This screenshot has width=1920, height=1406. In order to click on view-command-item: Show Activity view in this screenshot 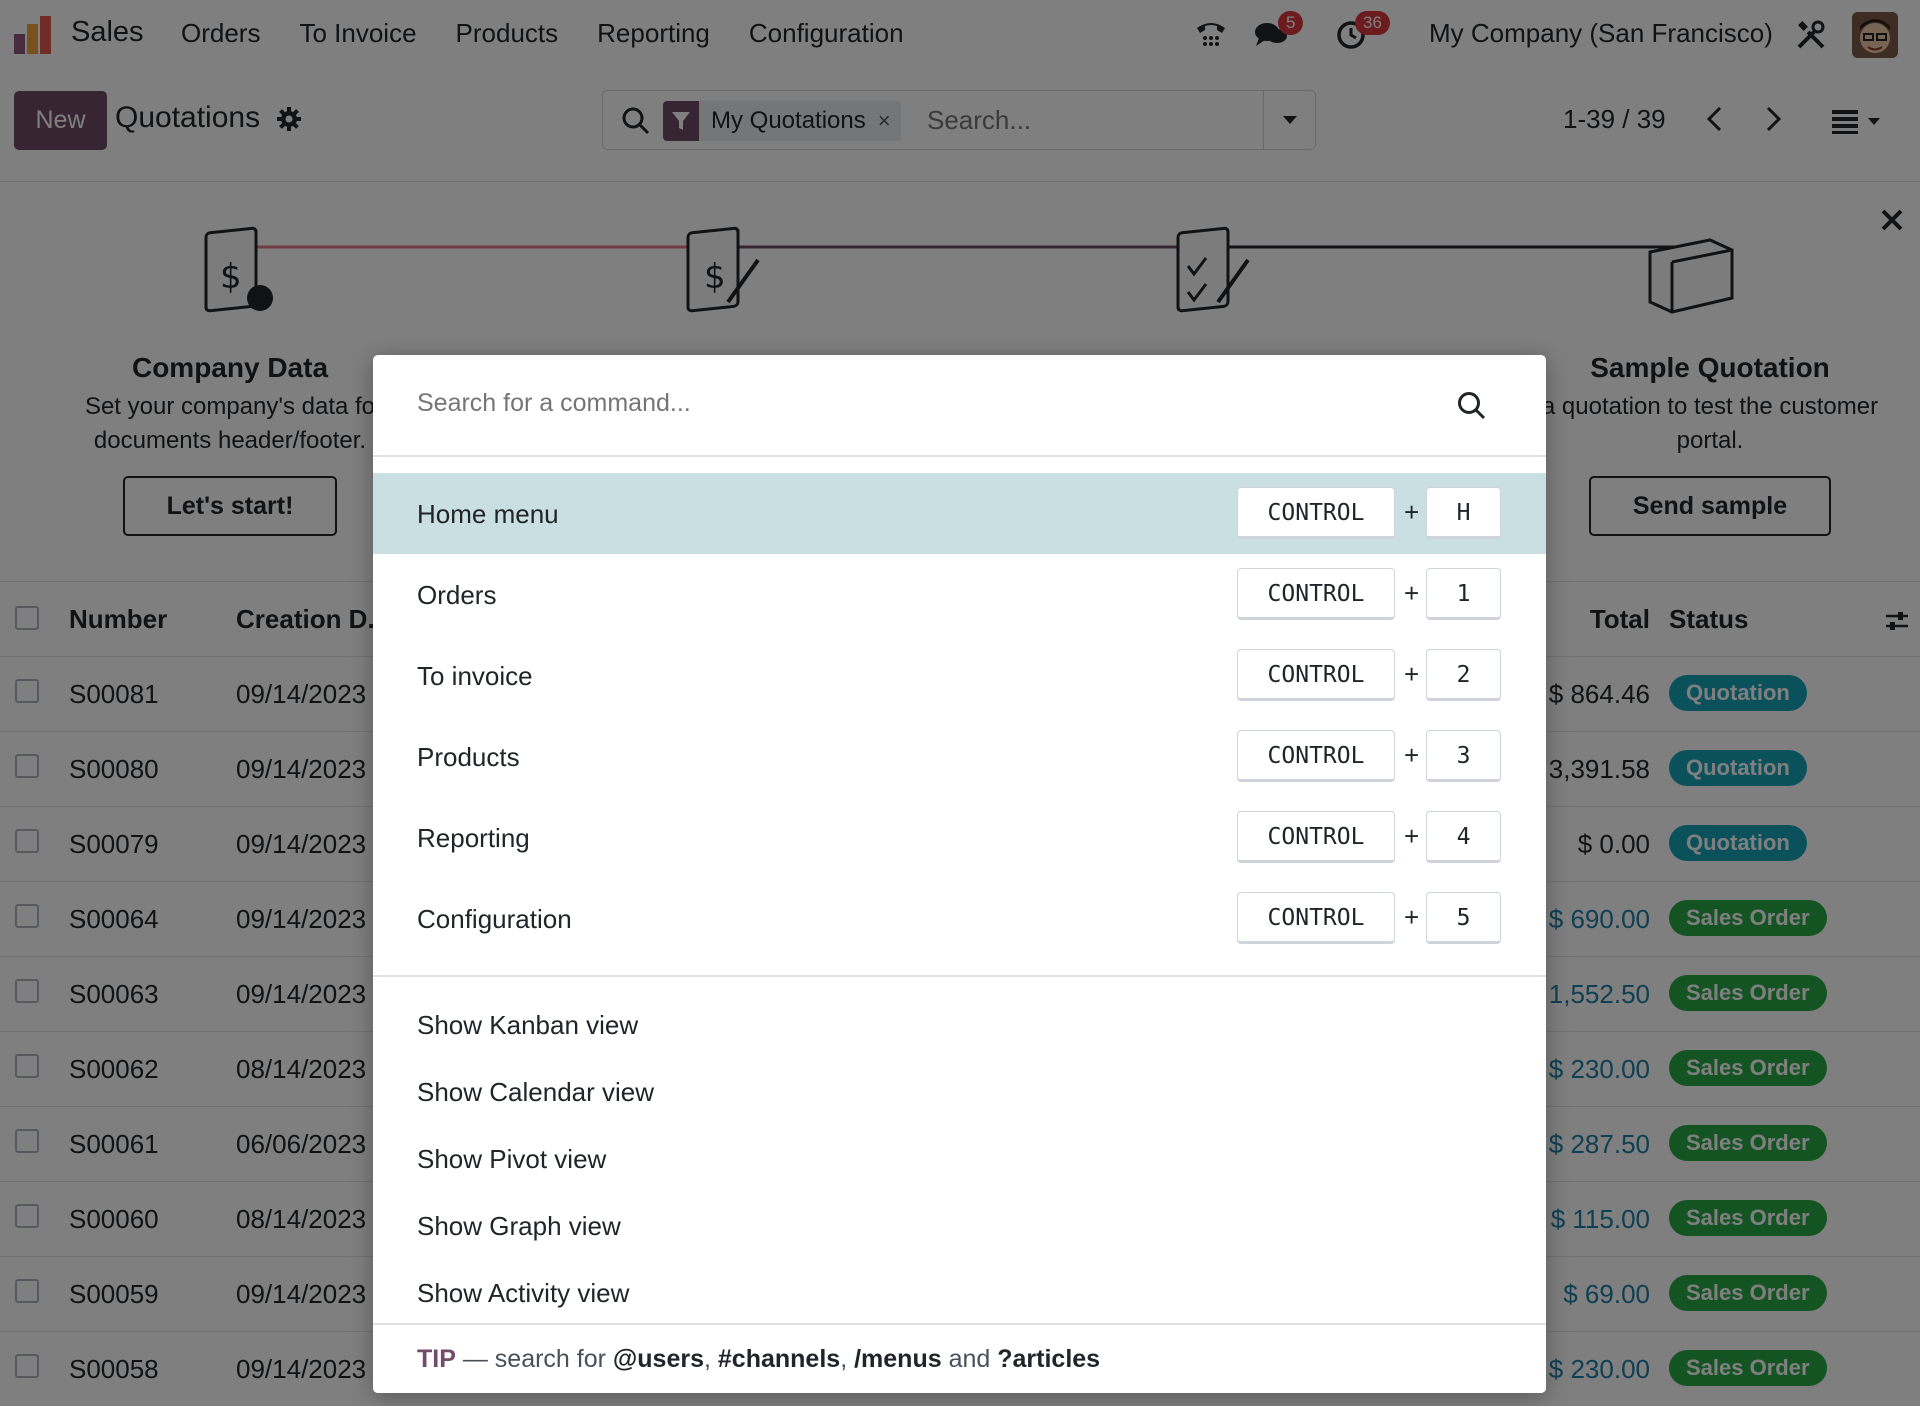, I will do `click(523, 1293)`.